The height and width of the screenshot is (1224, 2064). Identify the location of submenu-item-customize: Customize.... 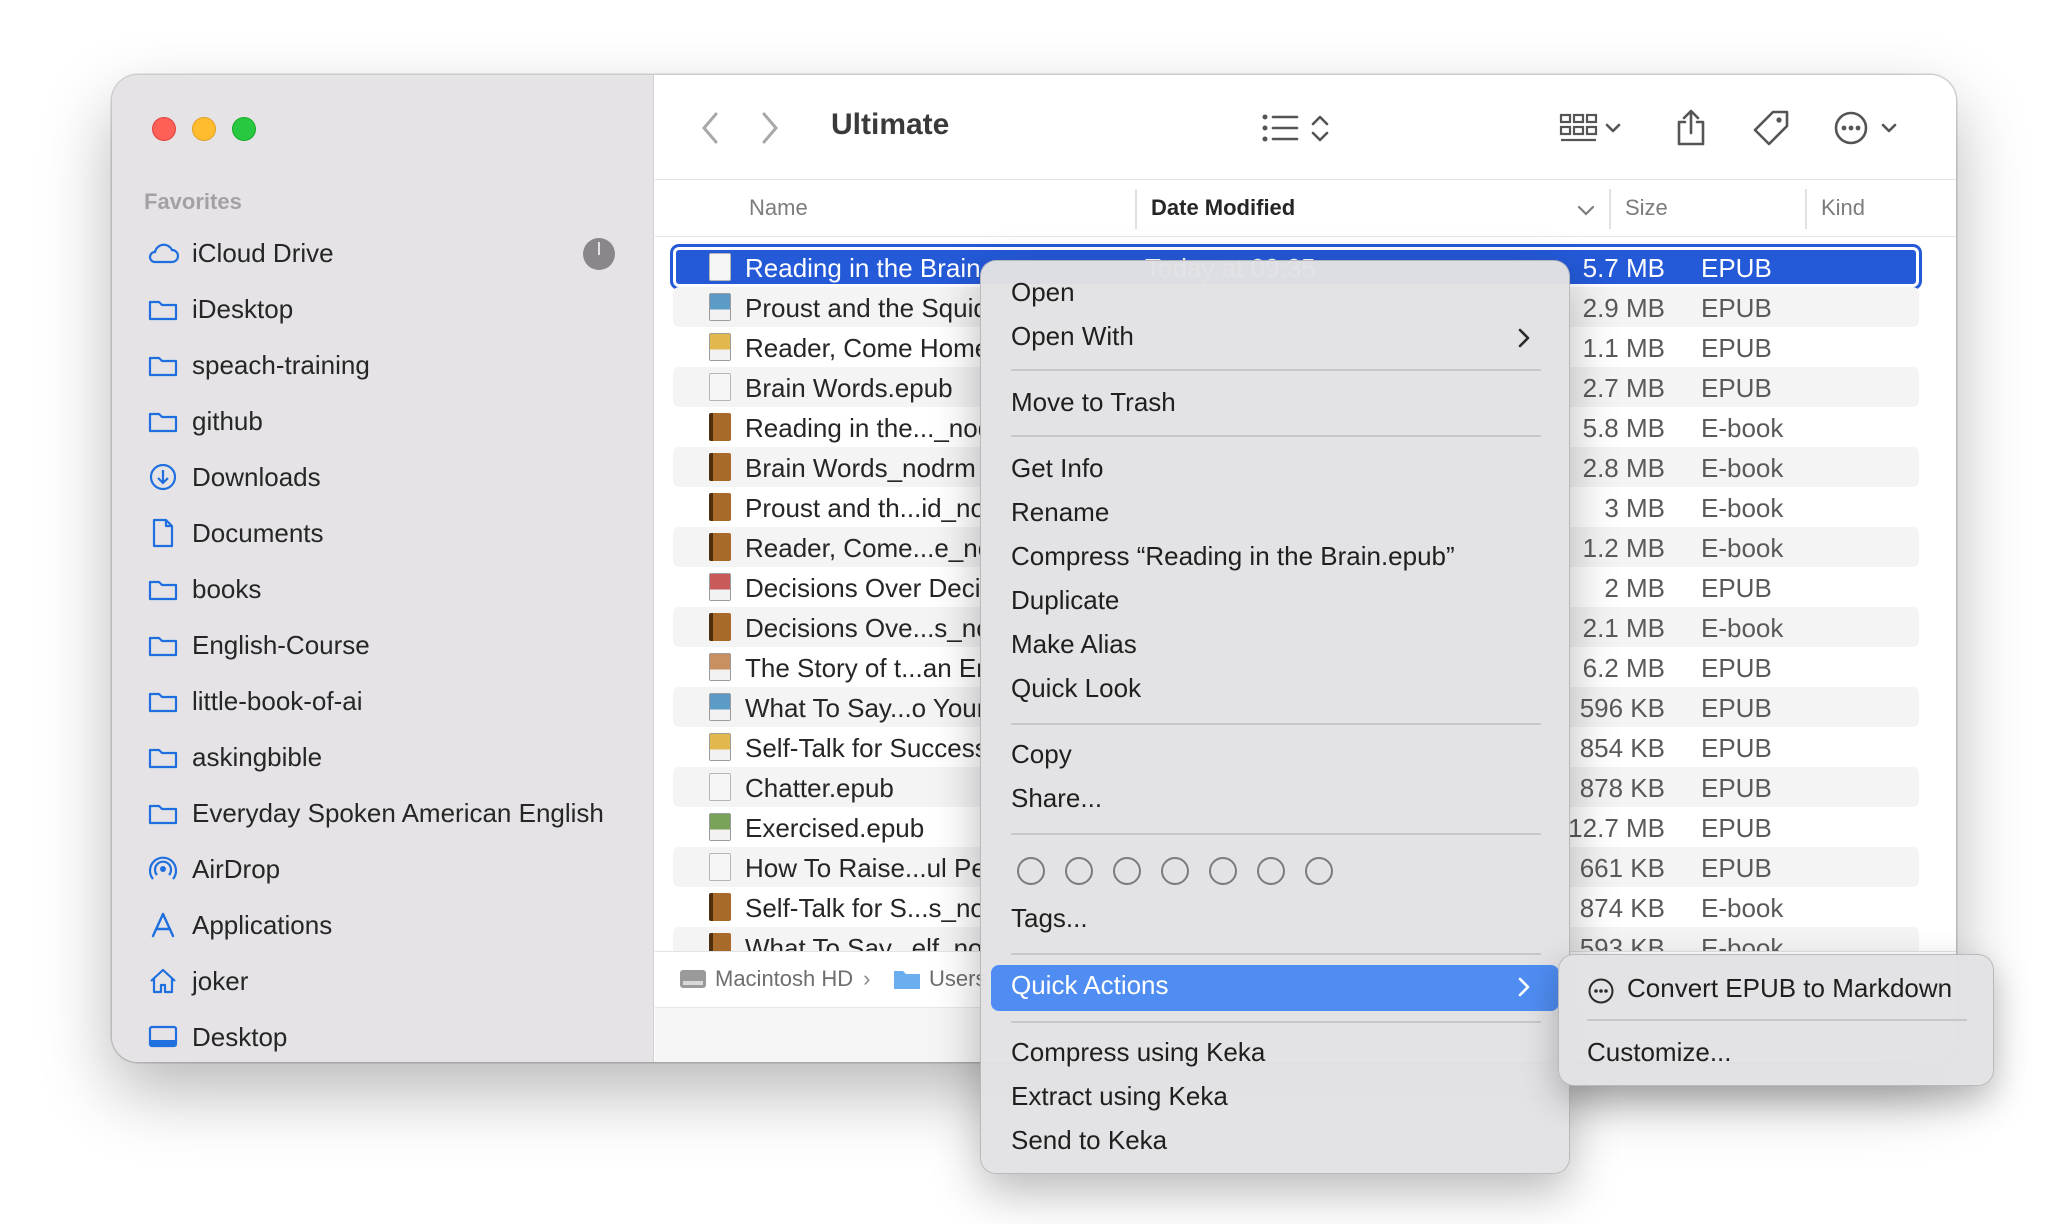
(1659, 1052).